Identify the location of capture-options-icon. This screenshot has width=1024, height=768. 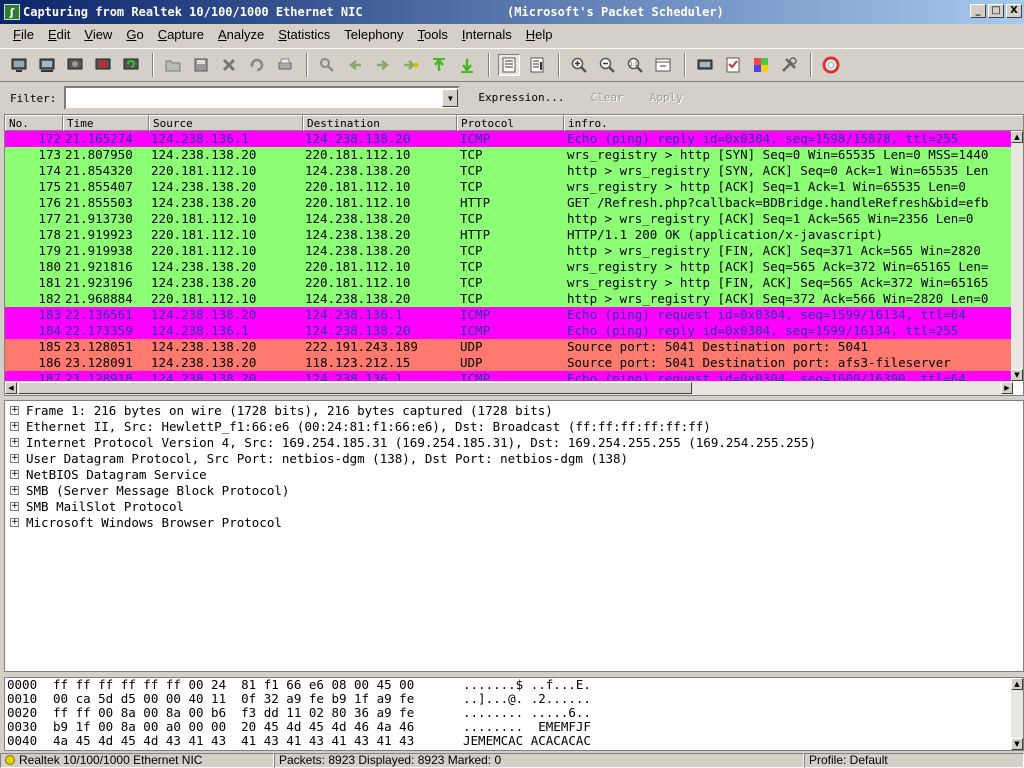
(47, 65).